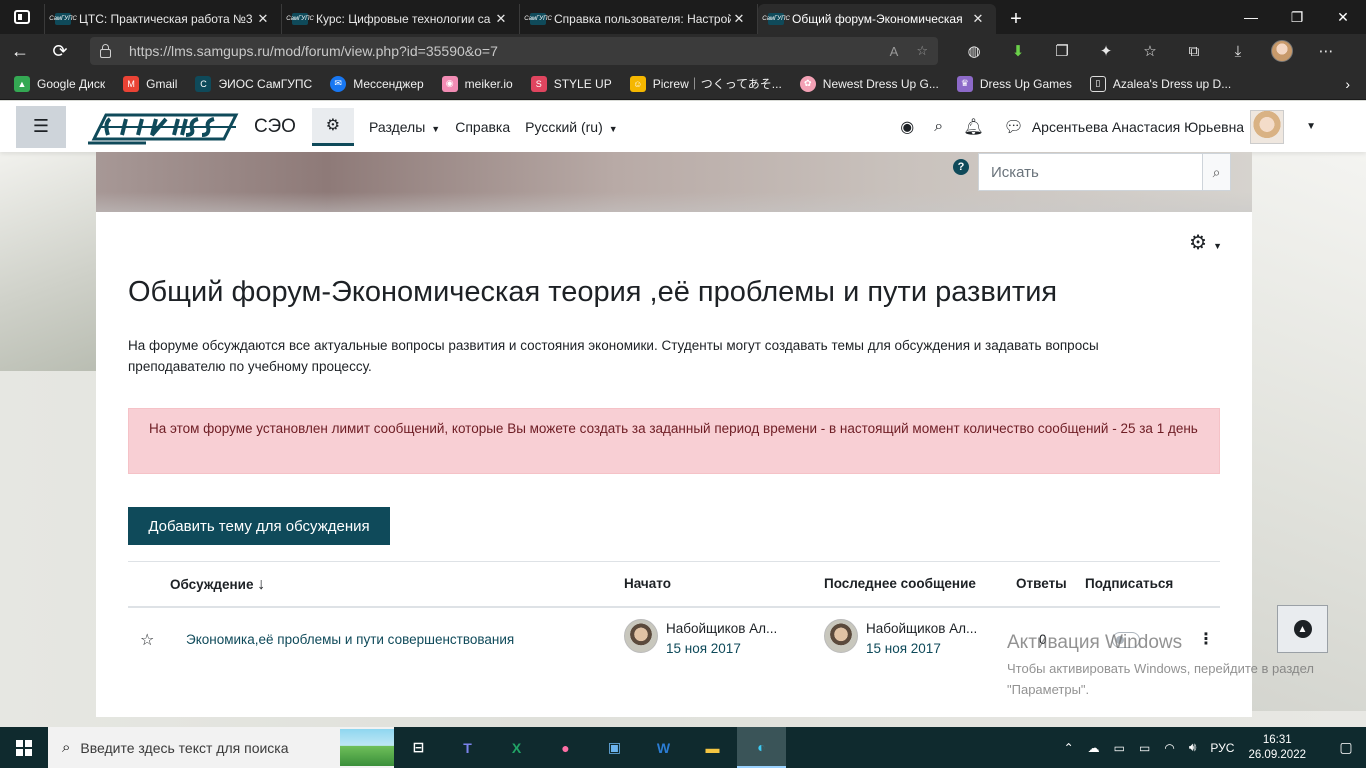 This screenshot has height=768, width=1366. What do you see at coordinates (253, 83) in the screenshot?
I see `bookmark-eios: С ЭИОС СамГУПС` at bounding box center [253, 83].